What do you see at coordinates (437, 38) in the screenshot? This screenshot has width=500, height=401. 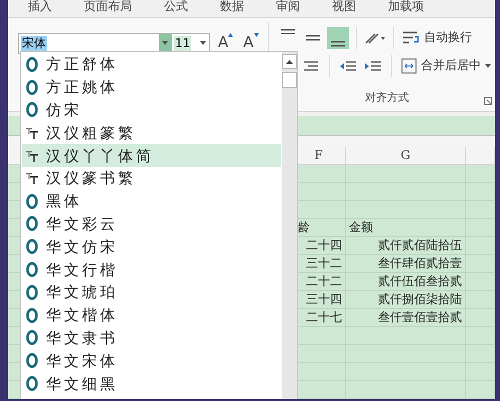 I see `wrap-text-button: 自动换行` at bounding box center [437, 38].